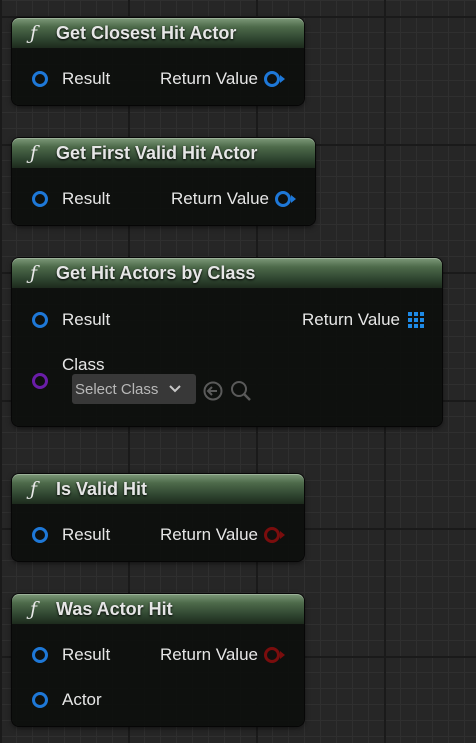 The width and height of the screenshot is (476, 743). I want to click on use-selected-asset-icon, so click(213, 391).